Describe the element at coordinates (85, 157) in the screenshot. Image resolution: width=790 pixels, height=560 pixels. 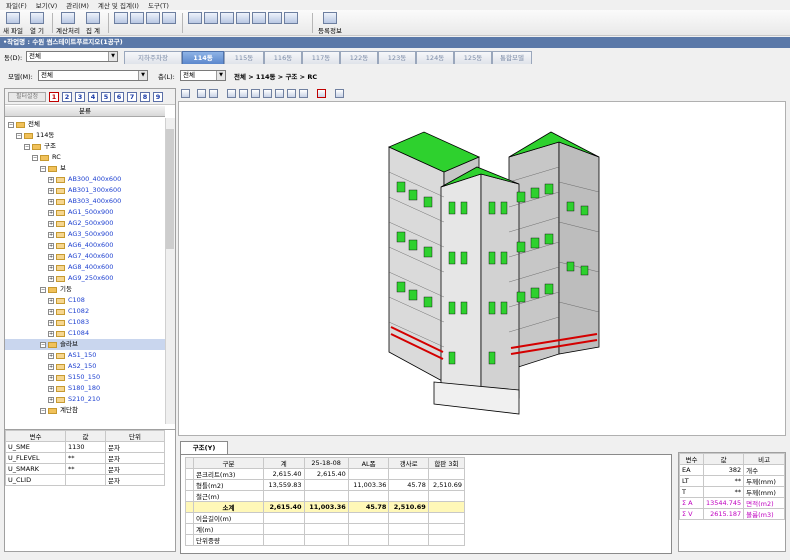
I see `tree-folder: − RC` at that location.